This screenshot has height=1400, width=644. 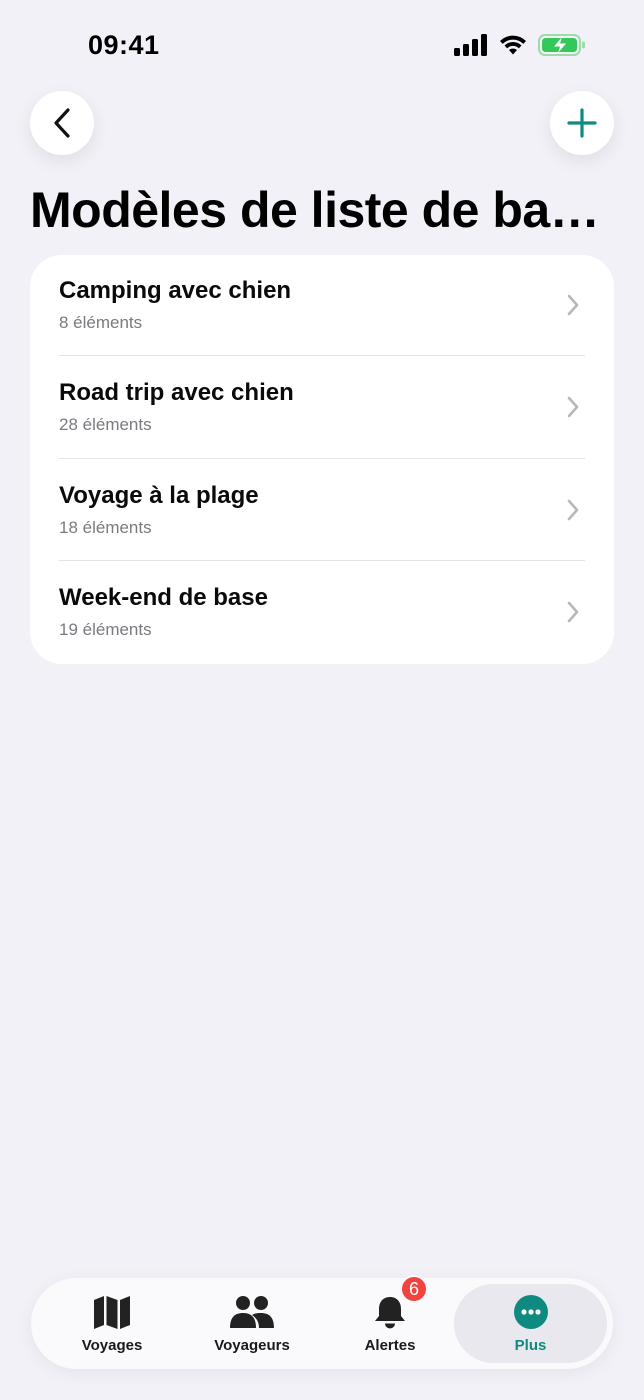 What do you see at coordinates (530, 1345) in the screenshot?
I see `tab-label: Plus` at bounding box center [530, 1345].